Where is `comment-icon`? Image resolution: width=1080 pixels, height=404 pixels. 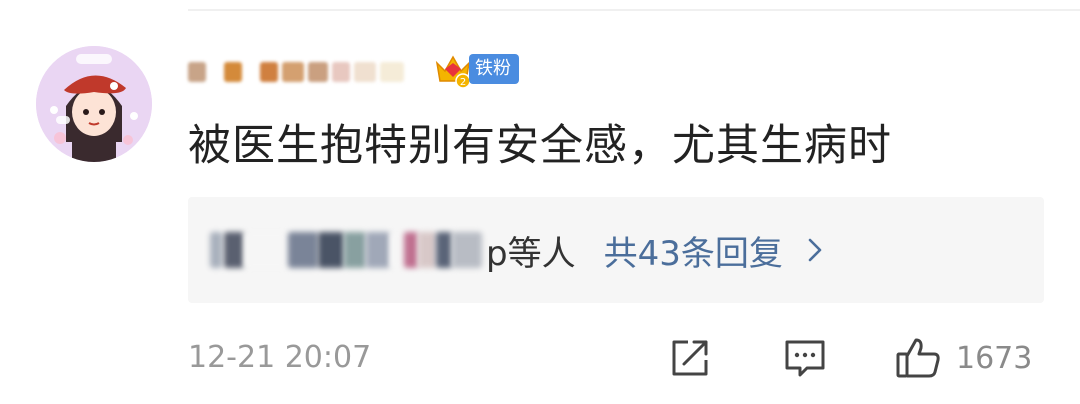
comment-icon is located at coordinates (805, 358).